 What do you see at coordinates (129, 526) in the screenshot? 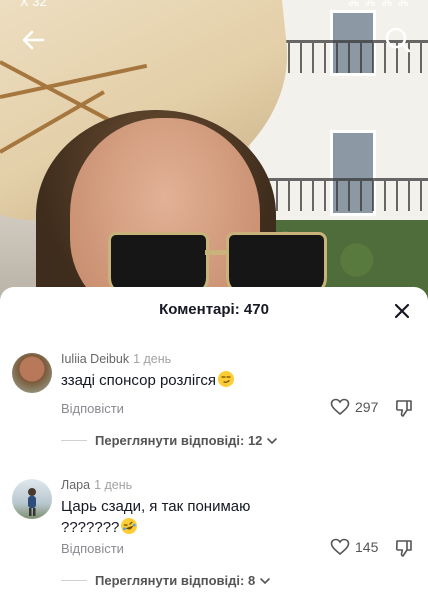
I see `rofl-emoji-icon` at bounding box center [129, 526].